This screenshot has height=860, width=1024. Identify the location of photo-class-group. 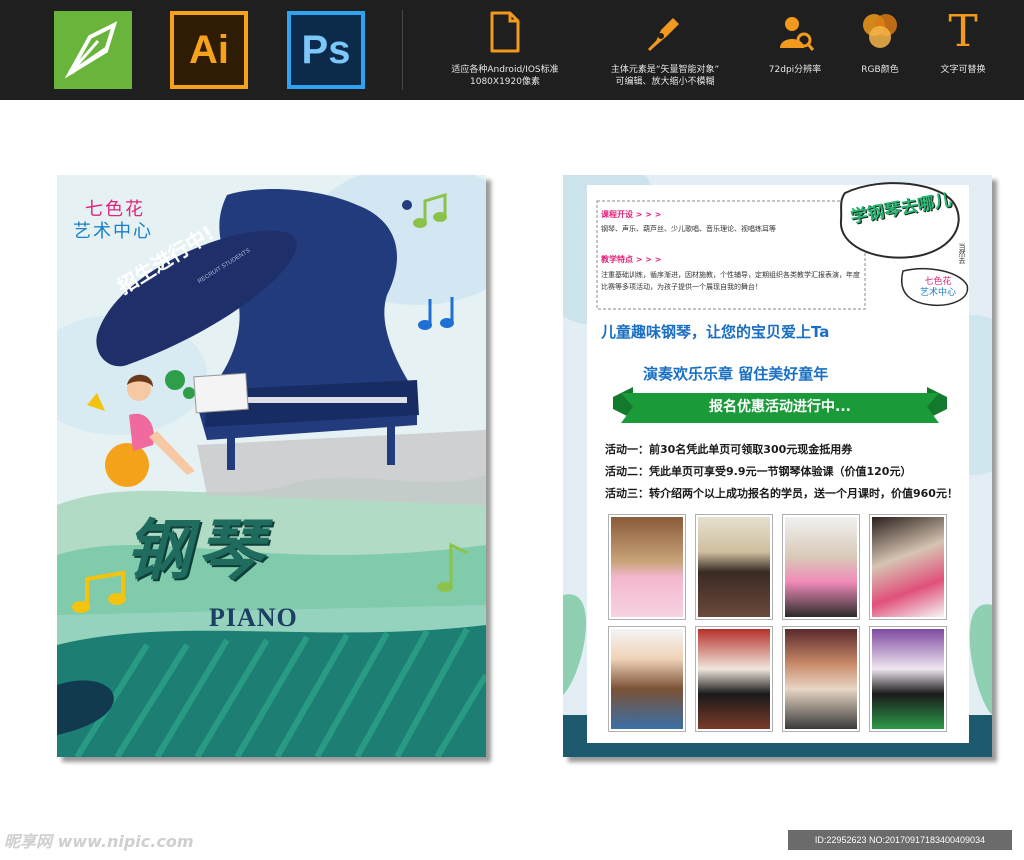
(821, 679).